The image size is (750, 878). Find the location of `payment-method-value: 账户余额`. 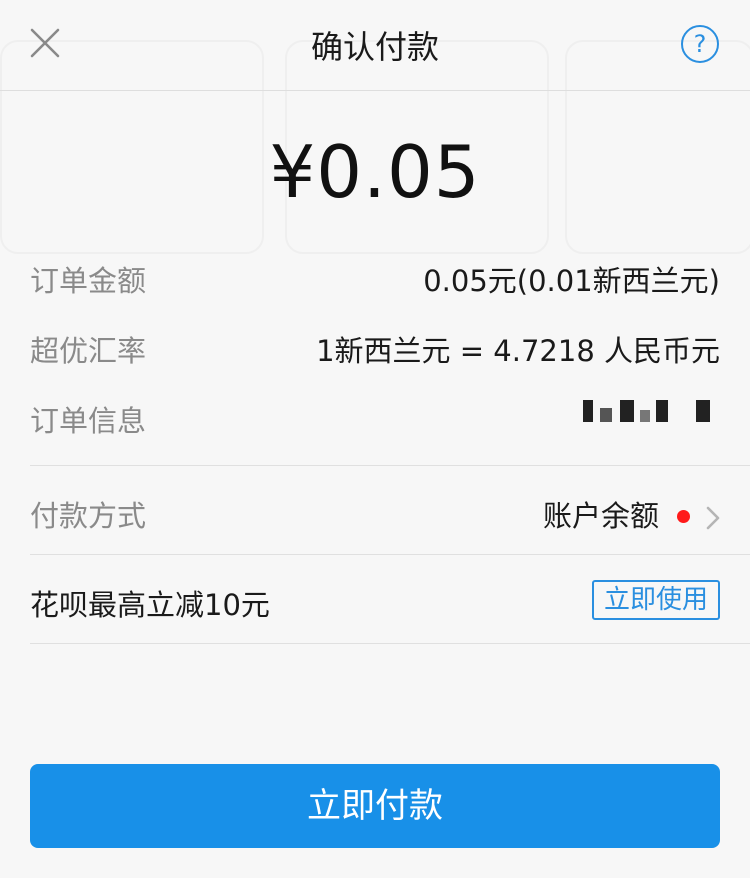

payment-method-value: 账户余额 is located at coordinates (600, 516).